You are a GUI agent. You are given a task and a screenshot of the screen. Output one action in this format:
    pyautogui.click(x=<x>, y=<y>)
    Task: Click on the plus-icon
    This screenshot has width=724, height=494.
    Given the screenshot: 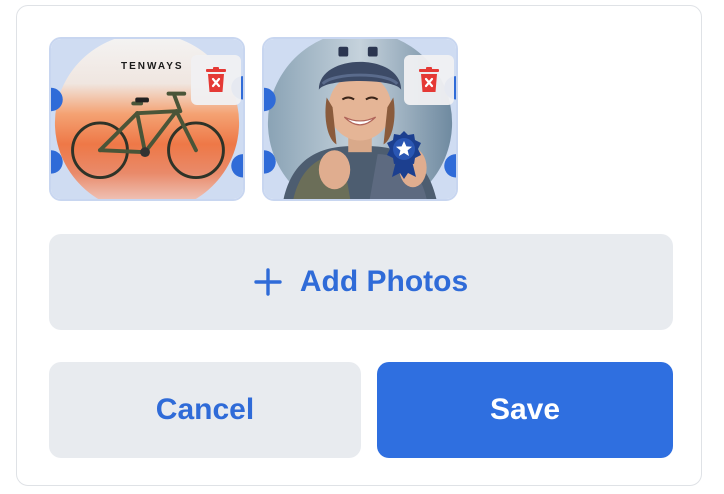 What is the action you would take?
    pyautogui.click(x=268, y=282)
    